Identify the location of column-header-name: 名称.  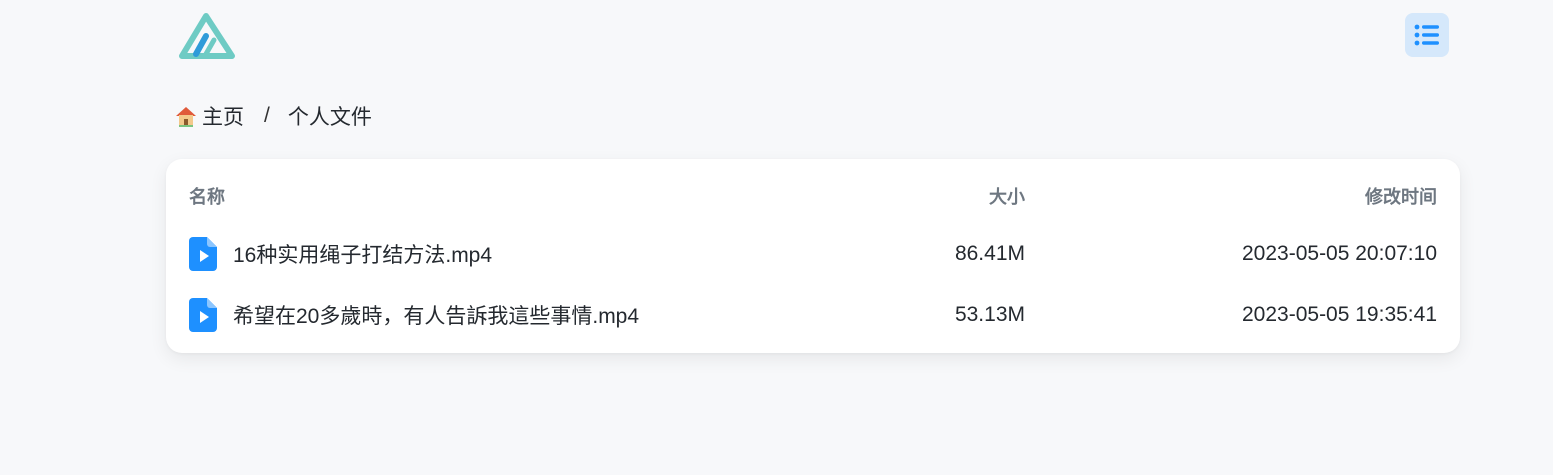
(207, 196).